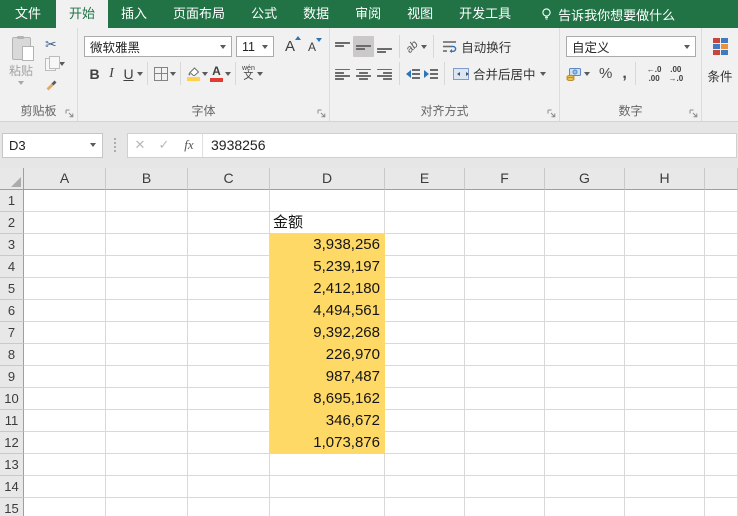 This screenshot has height=516, width=738. I want to click on row-header-14: 14, so click(12, 487).